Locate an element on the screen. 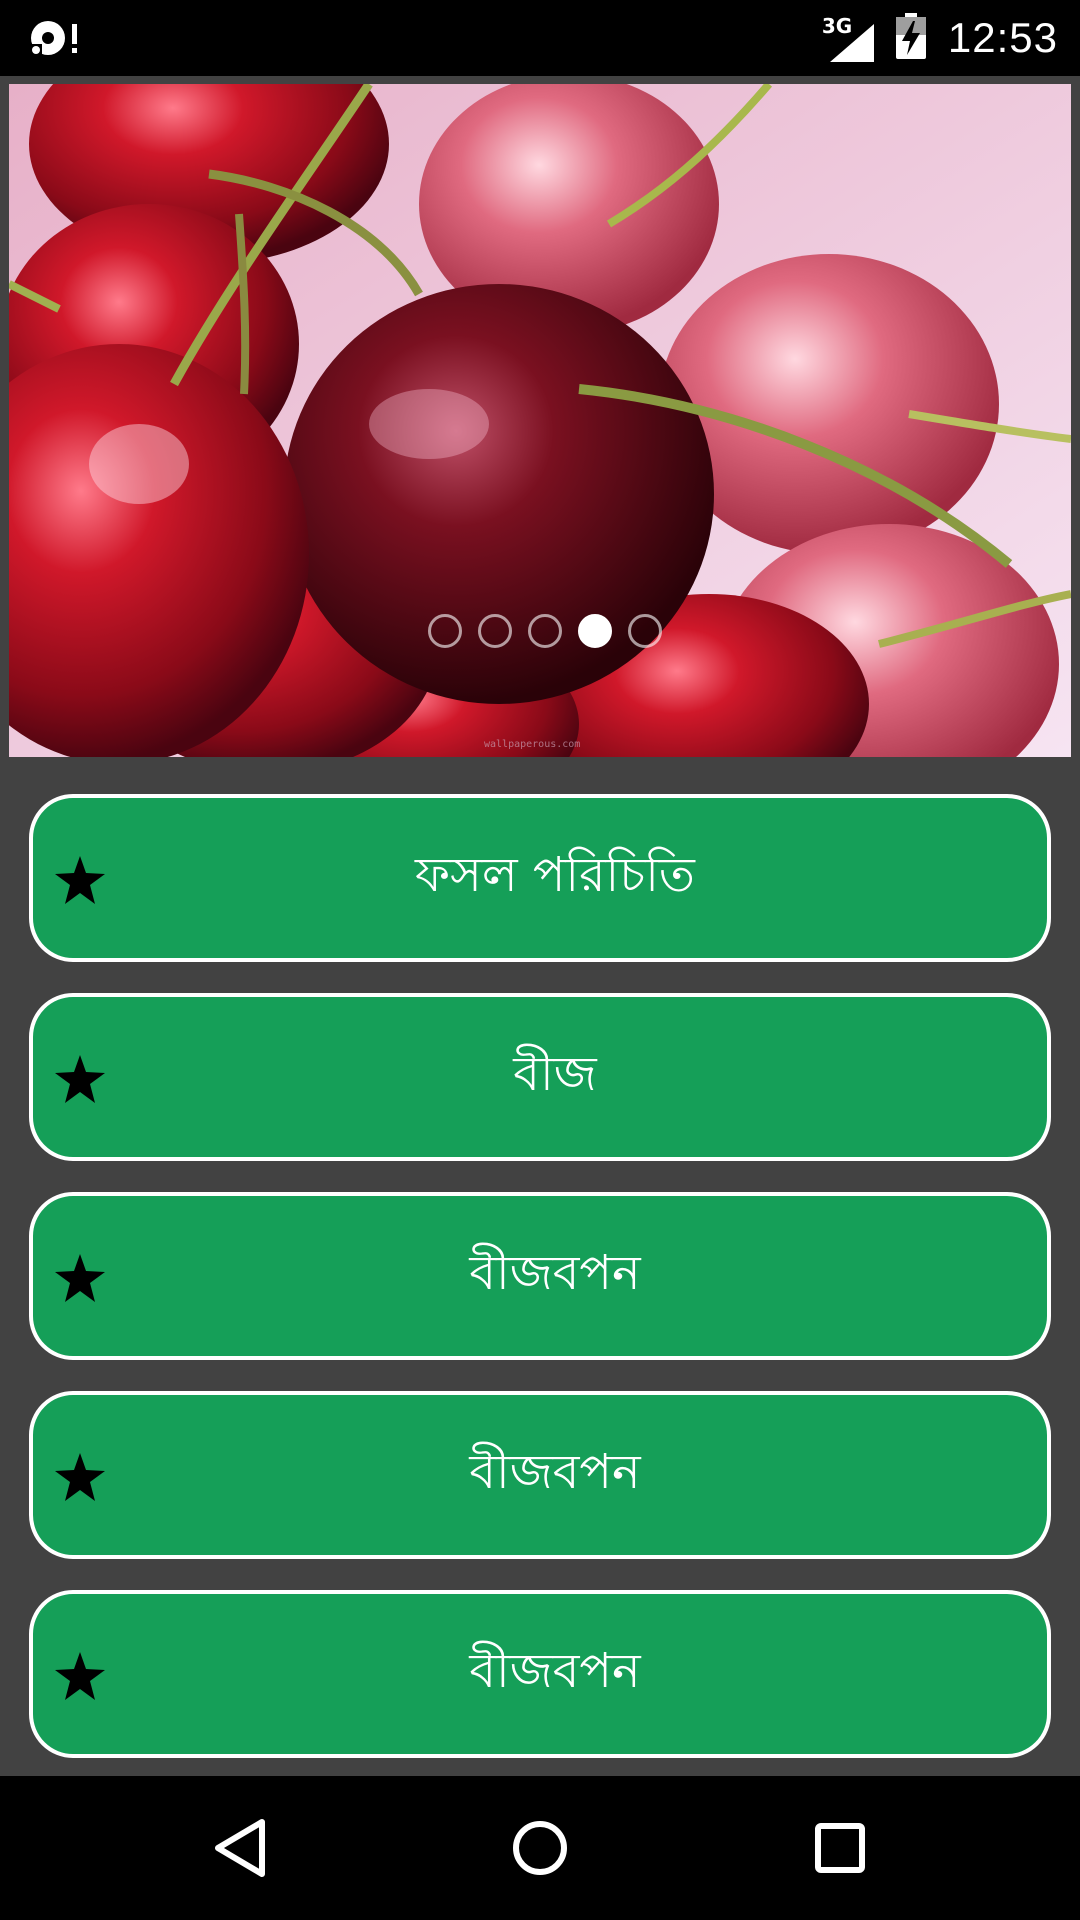 The width and height of the screenshot is (1080, 1920). navigation-bar is located at coordinates (540, 1848).